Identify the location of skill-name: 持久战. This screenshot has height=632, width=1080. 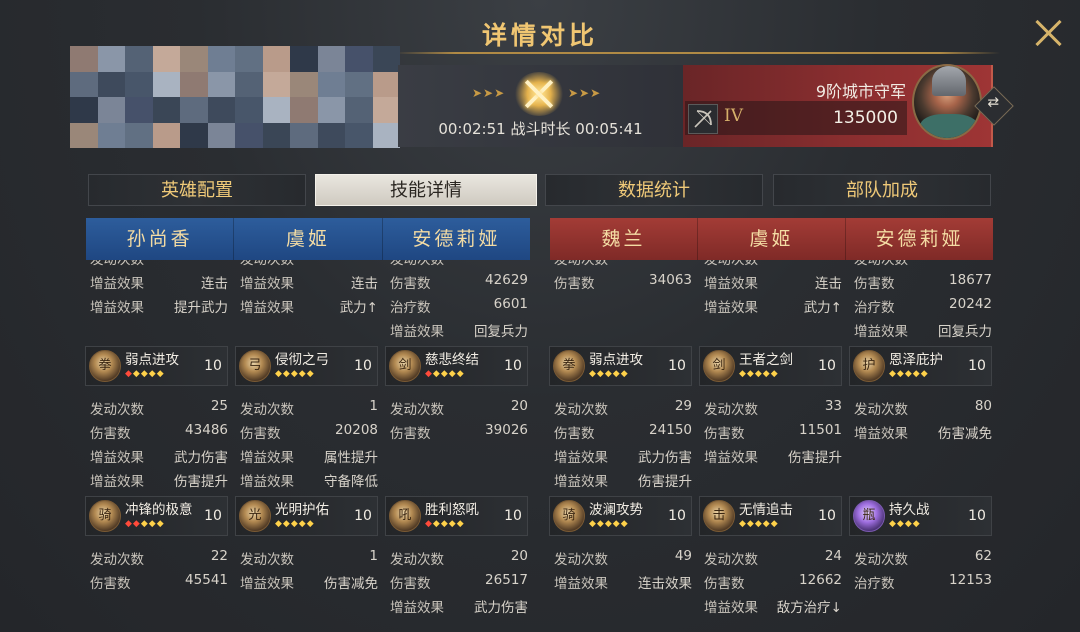
(909, 510).